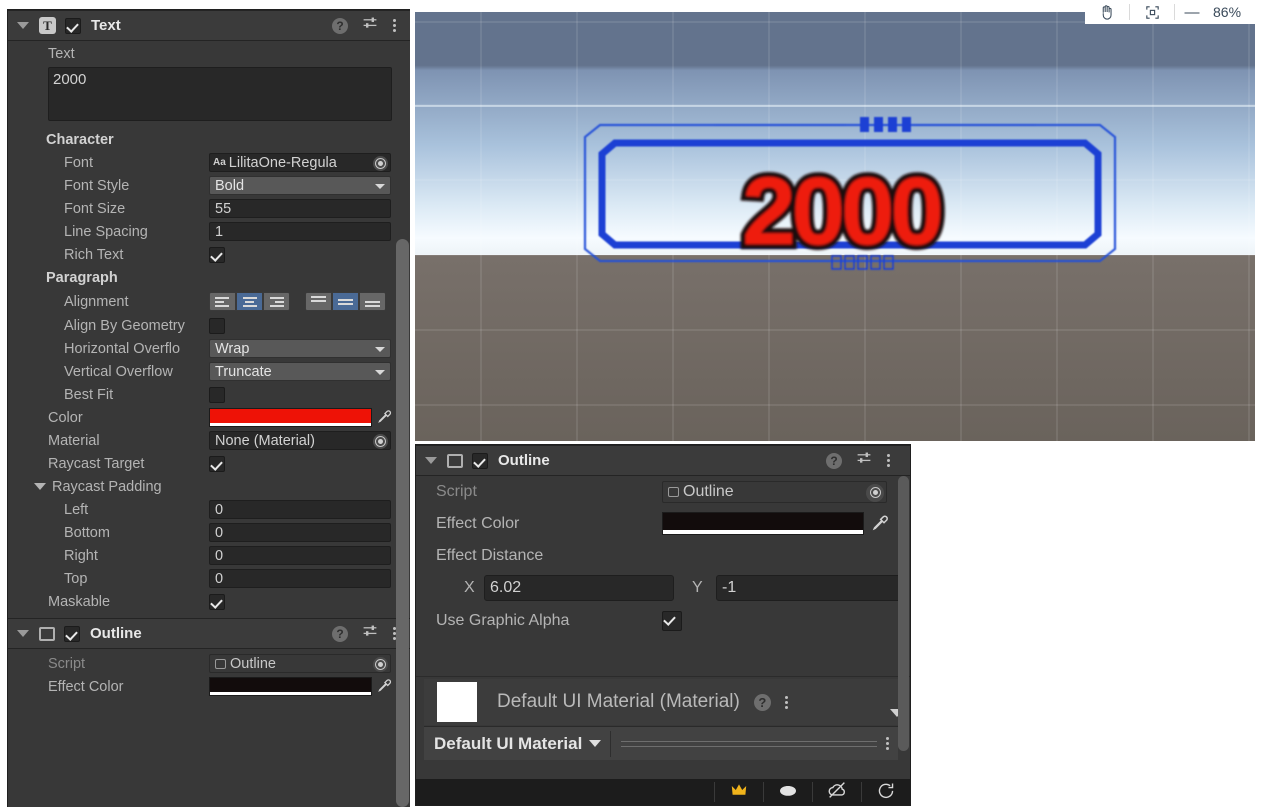  What do you see at coordinates (469, 587) in the screenshot?
I see `effect-distance-x-label: X` at bounding box center [469, 587].